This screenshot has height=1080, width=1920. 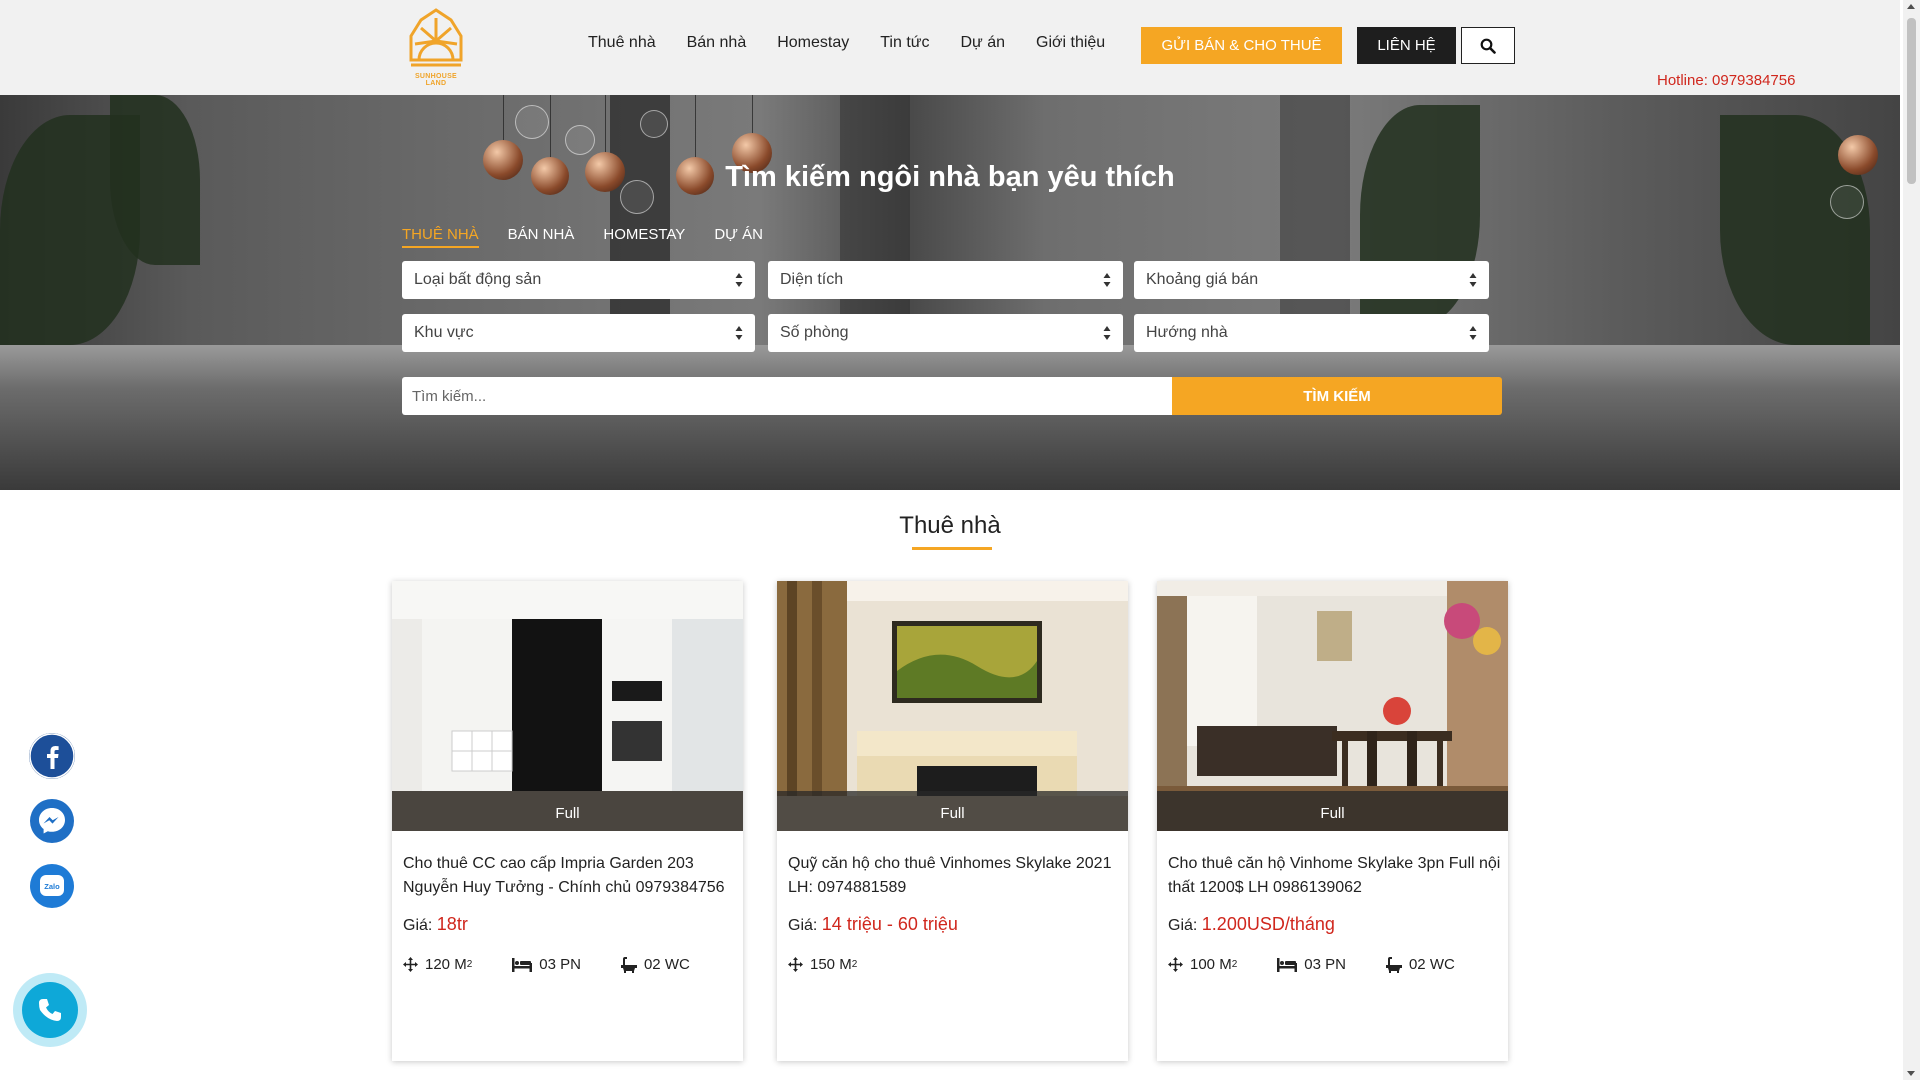 What do you see at coordinates (644, 237) in the screenshot?
I see `tab-homestay: HOMESTAY` at bounding box center [644, 237].